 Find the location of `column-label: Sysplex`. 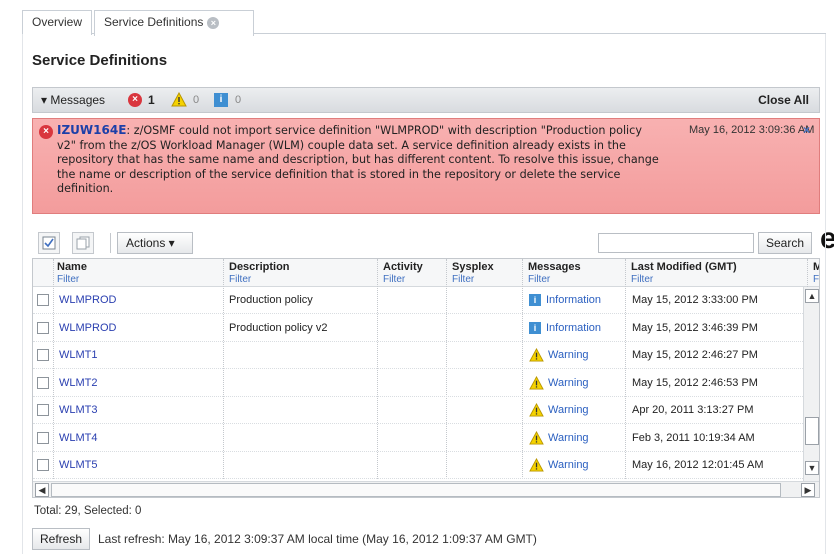

column-label: Sysplex is located at coordinates (473, 267).